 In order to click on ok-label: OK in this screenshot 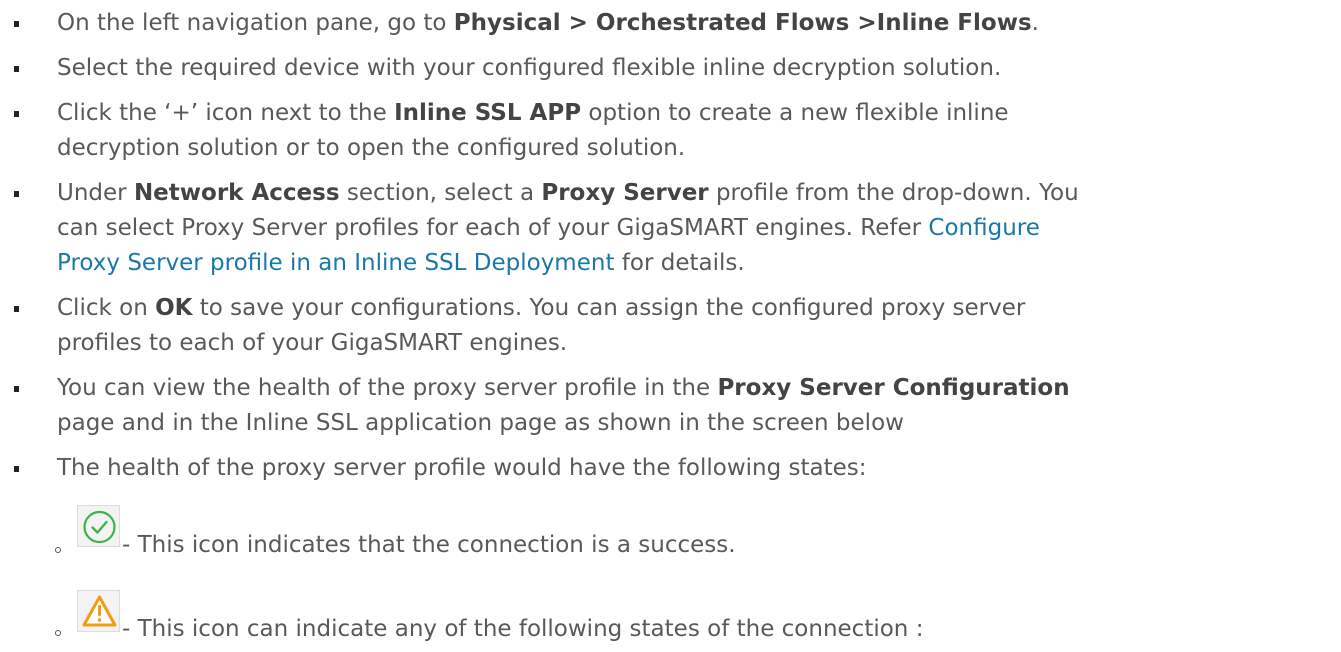, I will do `click(174, 308)`.